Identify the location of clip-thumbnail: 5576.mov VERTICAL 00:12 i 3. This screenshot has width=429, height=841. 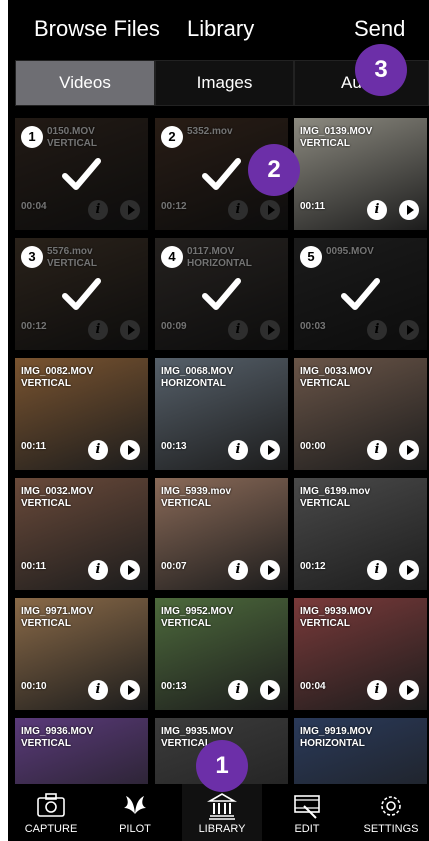
(81, 294).